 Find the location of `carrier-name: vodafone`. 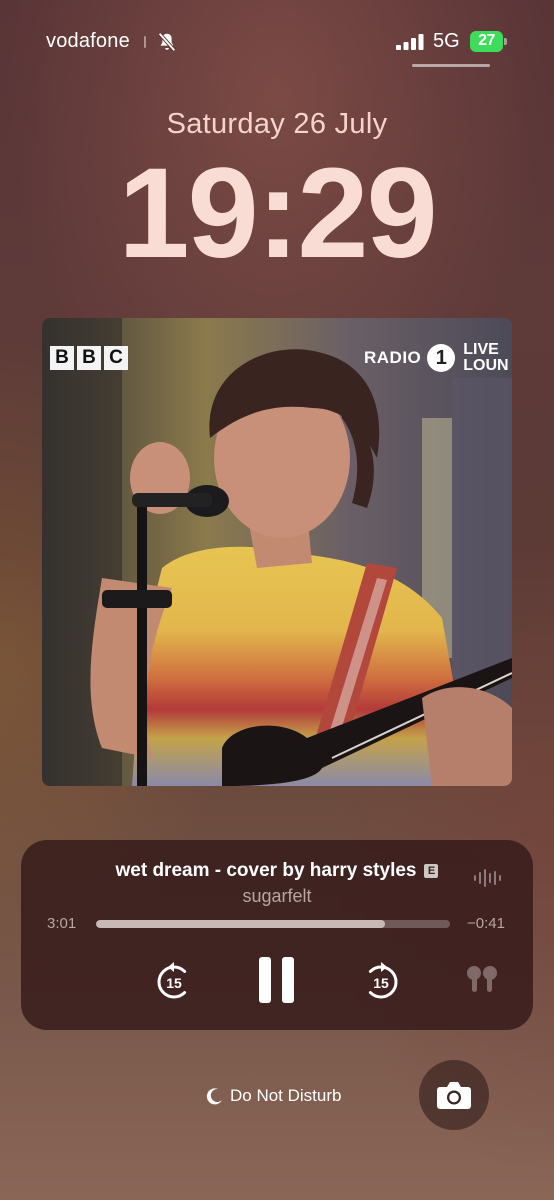

carrier-name: vodafone is located at coordinates (88, 41).